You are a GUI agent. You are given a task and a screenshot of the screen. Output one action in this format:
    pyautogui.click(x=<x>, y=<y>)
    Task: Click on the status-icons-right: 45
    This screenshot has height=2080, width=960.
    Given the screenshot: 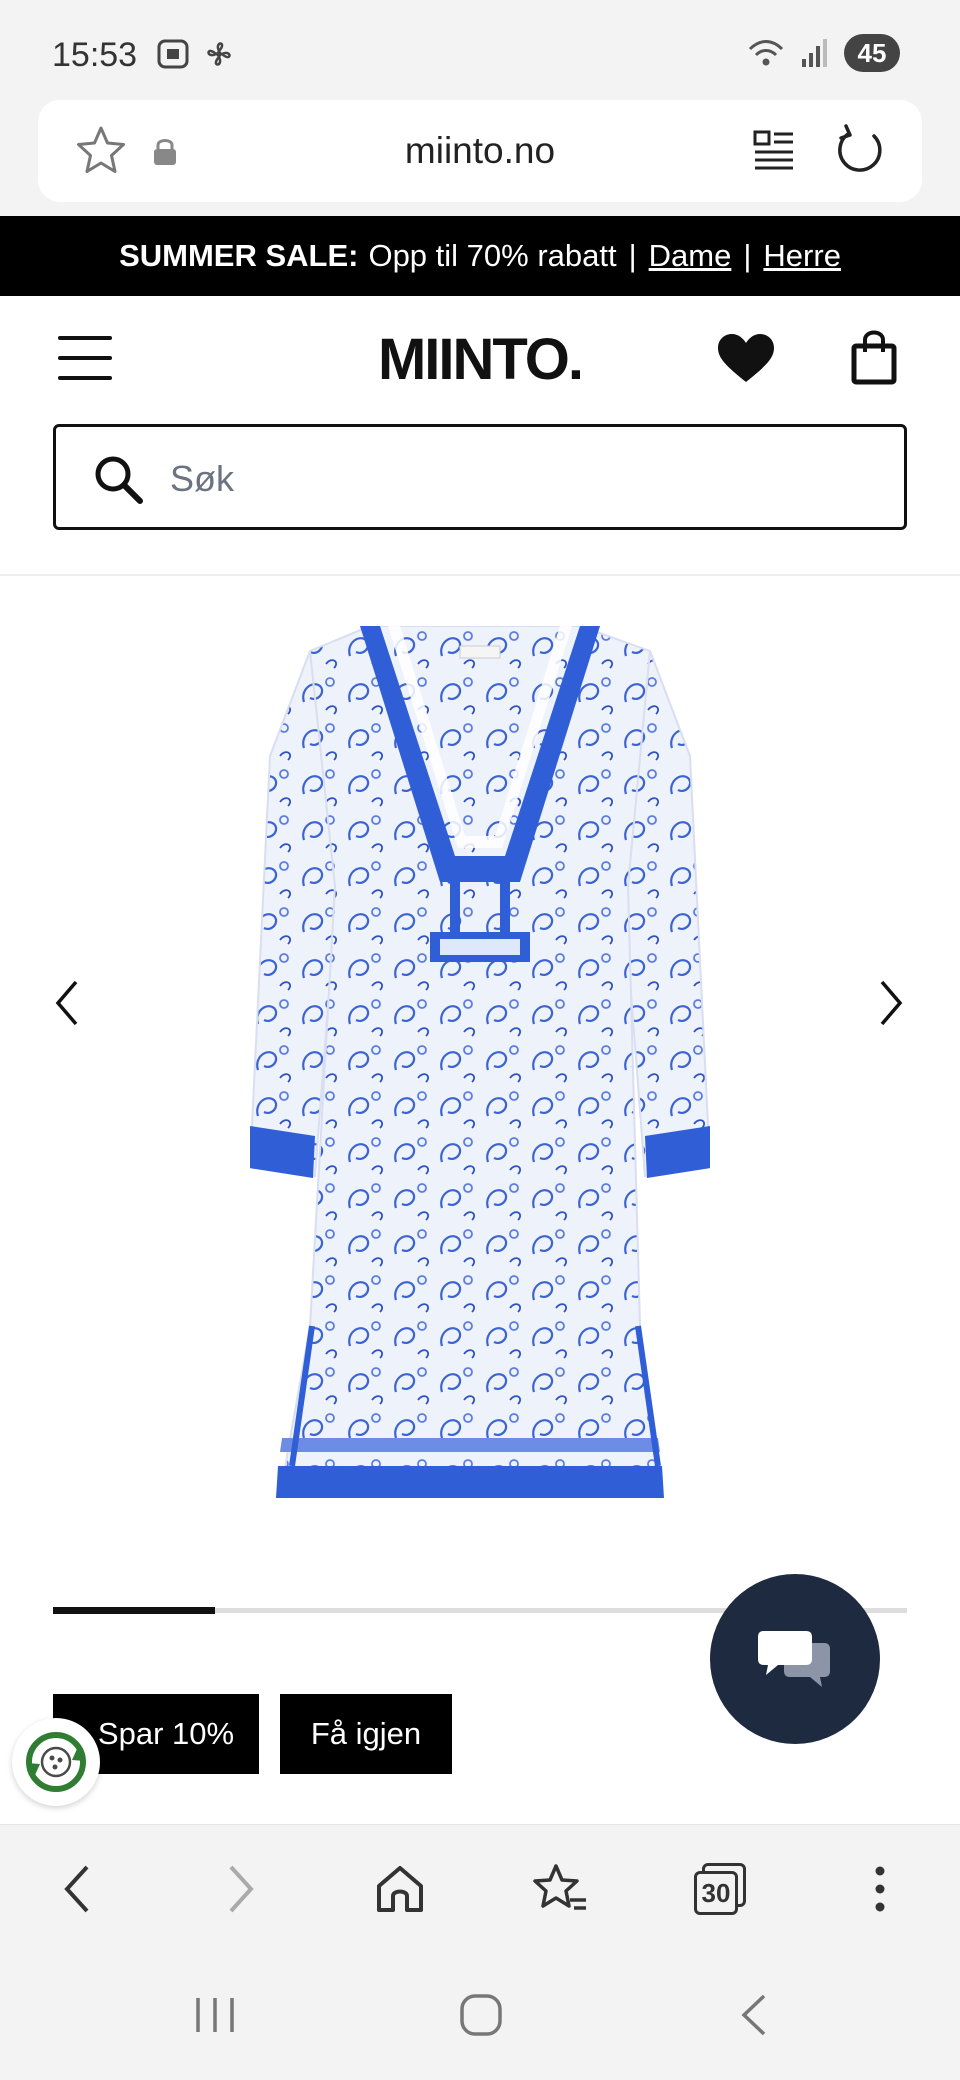 What is the action you would take?
    pyautogui.click(x=823, y=53)
    